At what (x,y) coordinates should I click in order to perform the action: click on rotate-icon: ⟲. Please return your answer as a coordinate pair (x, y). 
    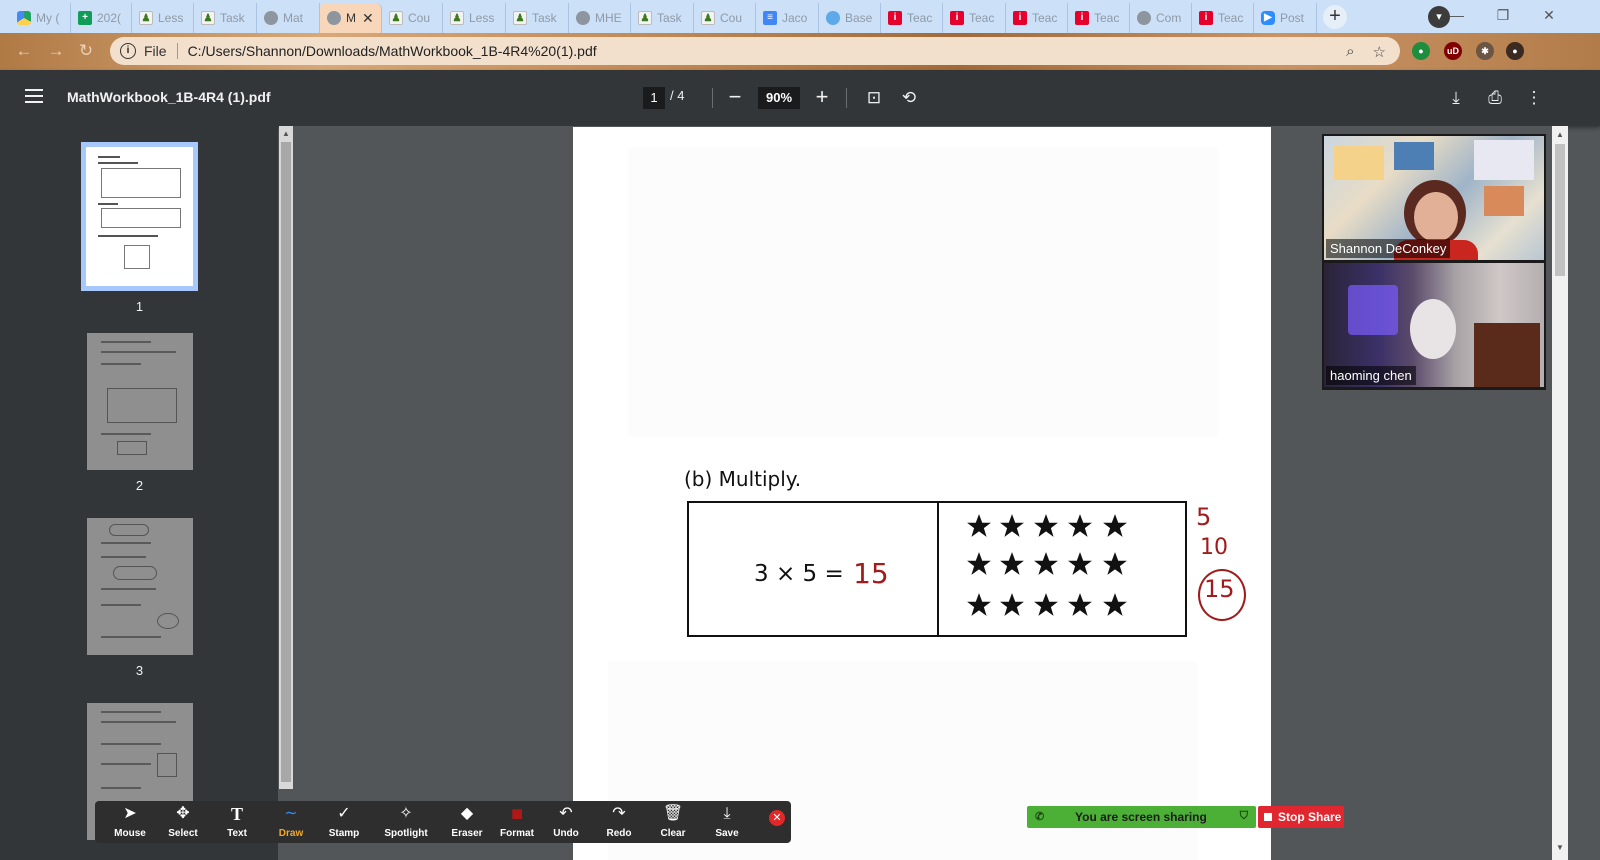
    Looking at the image, I should click on (909, 98).